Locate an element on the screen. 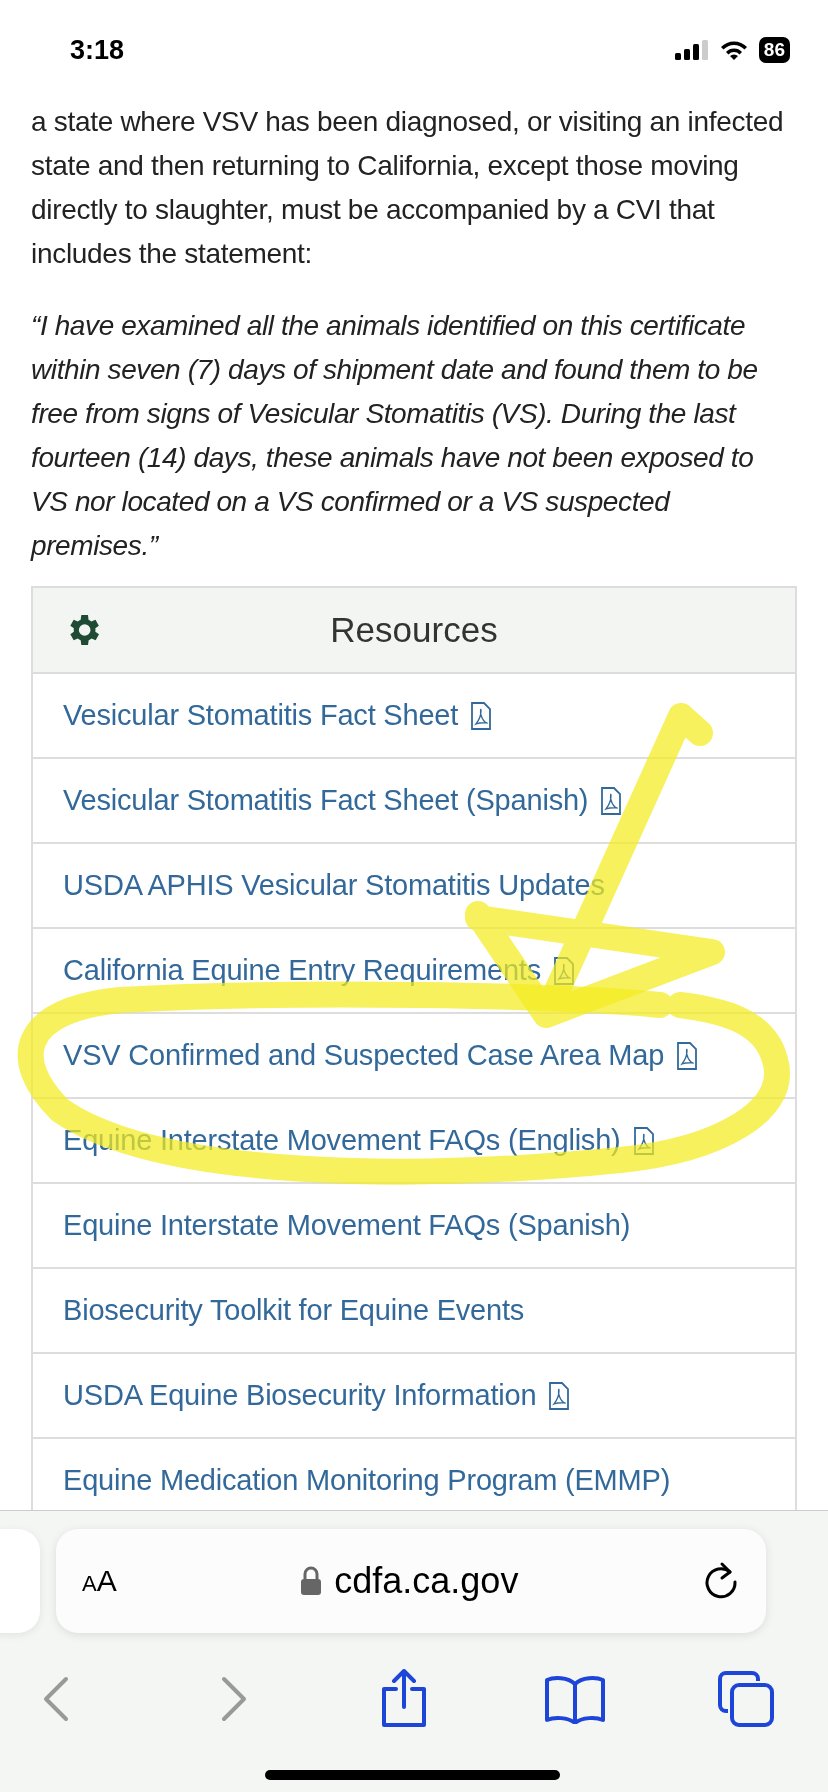 Image resolution: width=828 pixels, height=1792 pixels. resource-link: Vesicular Stomatitis Fact Sheet is located at coordinates (261, 715).